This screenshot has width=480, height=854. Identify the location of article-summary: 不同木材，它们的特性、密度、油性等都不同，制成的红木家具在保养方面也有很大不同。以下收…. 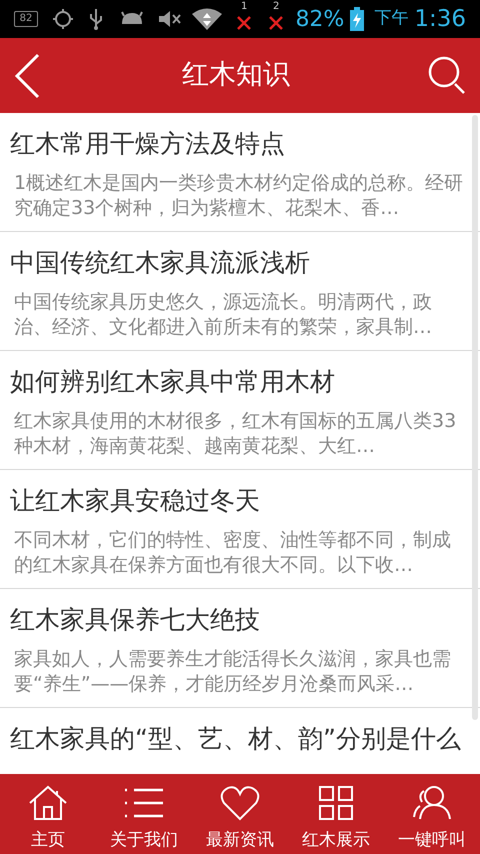
(232, 553).